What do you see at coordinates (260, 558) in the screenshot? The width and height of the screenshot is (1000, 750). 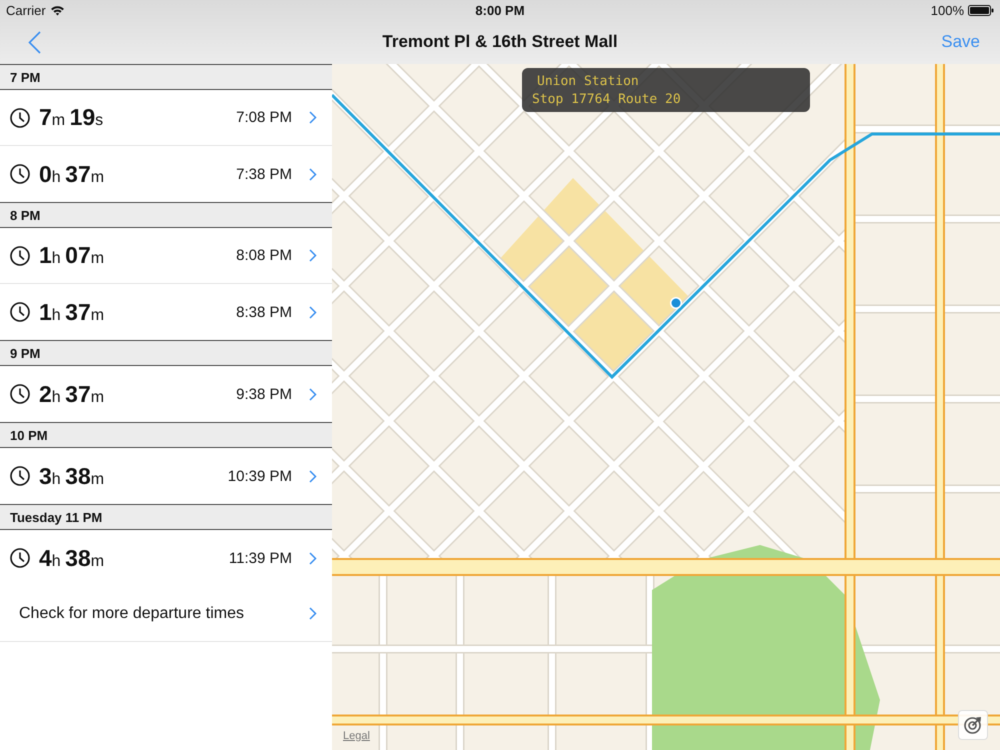 I see `departure-time: 11:39 PM` at bounding box center [260, 558].